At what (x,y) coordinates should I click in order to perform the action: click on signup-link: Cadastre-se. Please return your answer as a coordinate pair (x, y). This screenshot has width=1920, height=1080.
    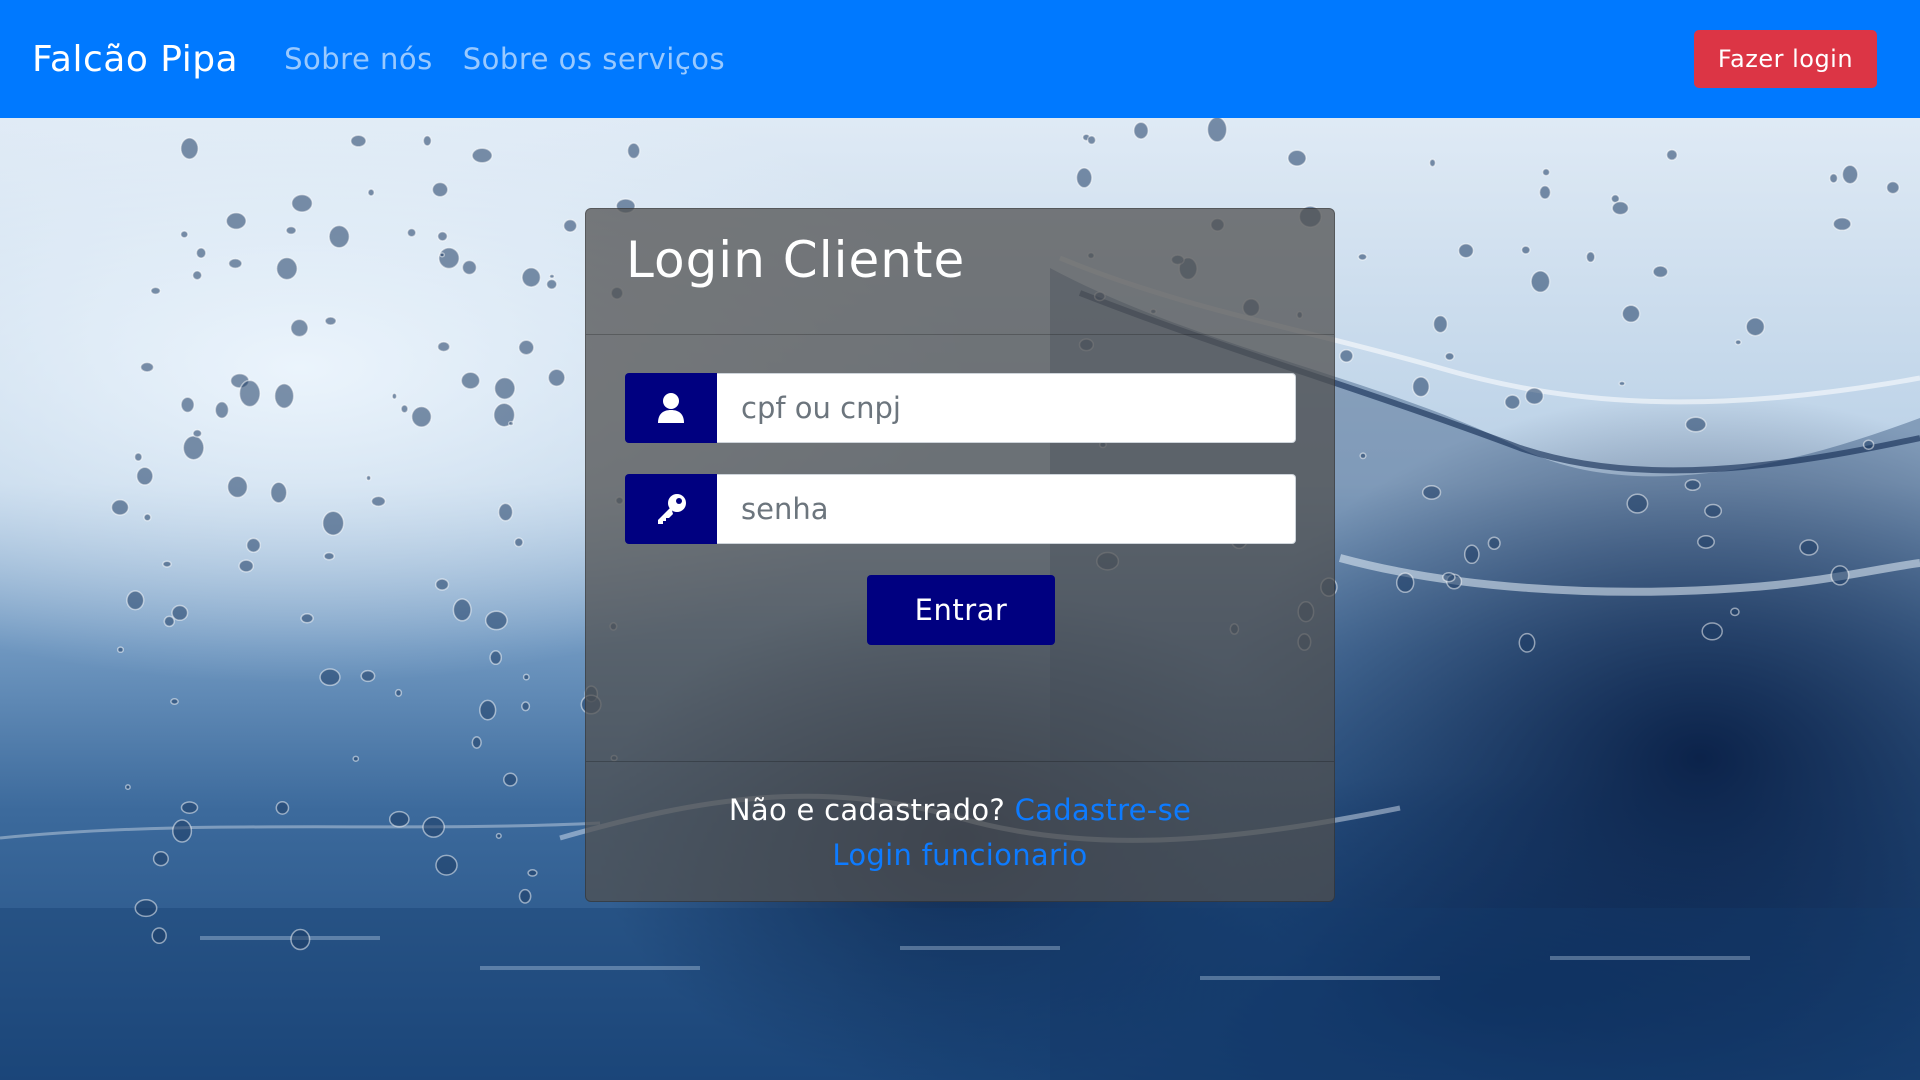
    Looking at the image, I should click on (1103, 810).